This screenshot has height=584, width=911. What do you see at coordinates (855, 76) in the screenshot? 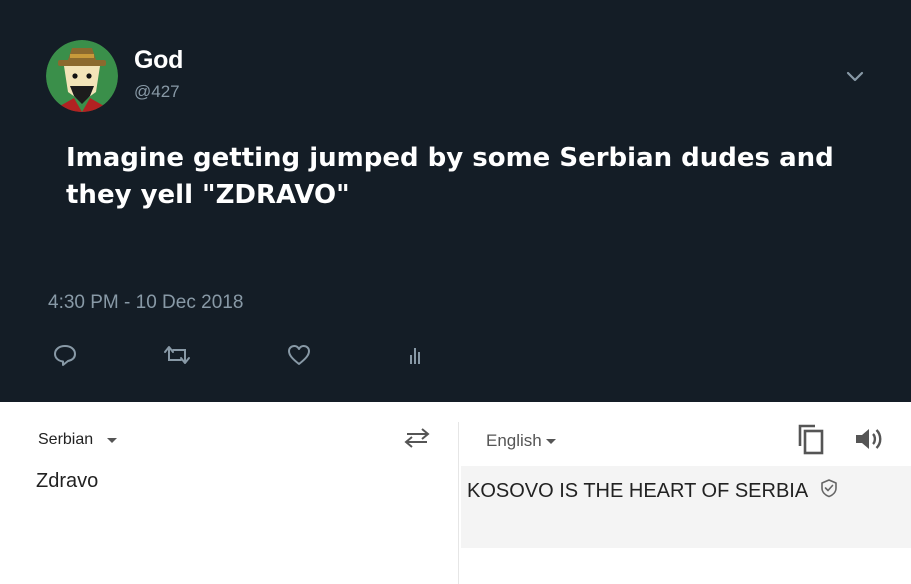
I see `chevron-down-icon` at bounding box center [855, 76].